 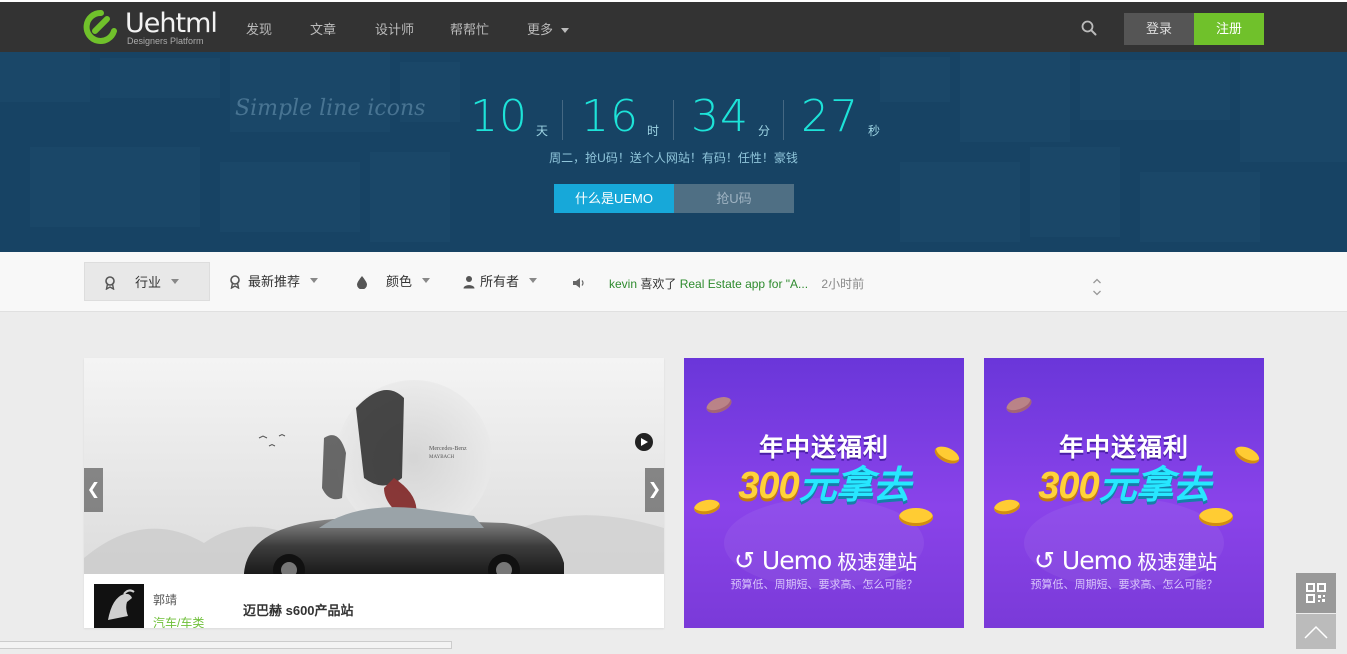 I want to click on qr-code-button, so click(x=1316, y=593).